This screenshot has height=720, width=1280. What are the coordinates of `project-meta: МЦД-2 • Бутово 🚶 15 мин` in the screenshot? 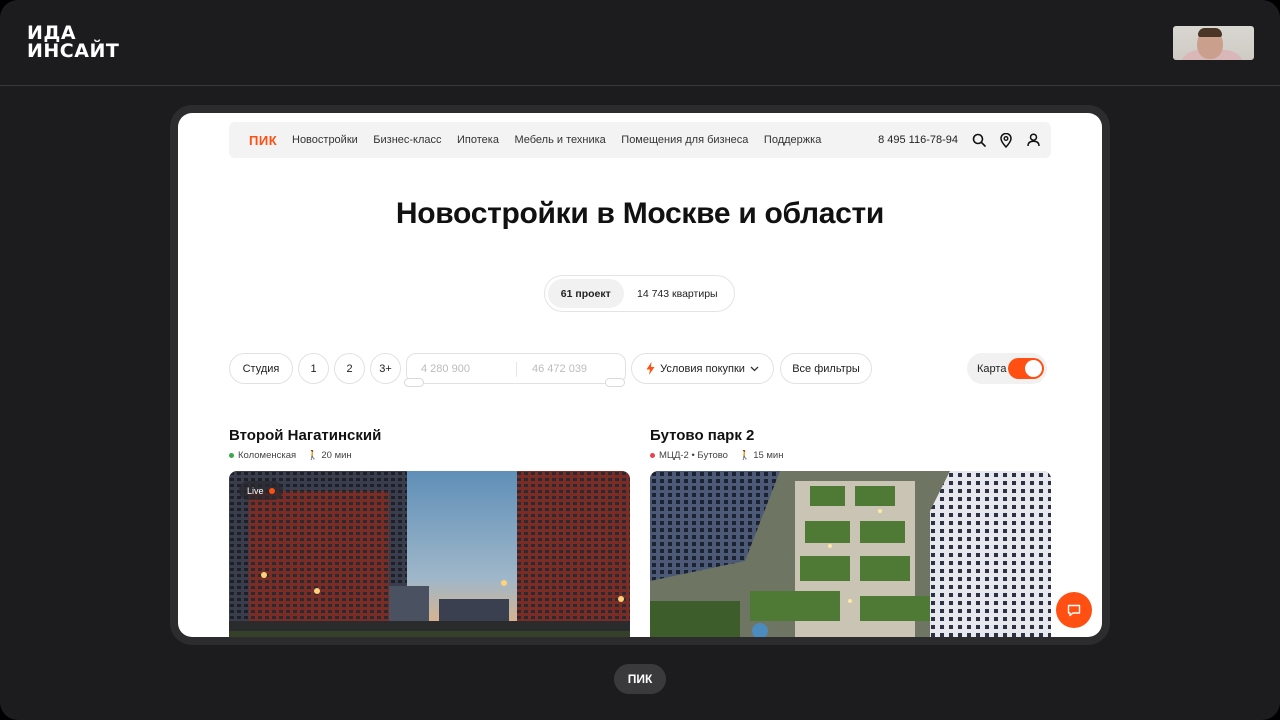 It's located at (850, 455).